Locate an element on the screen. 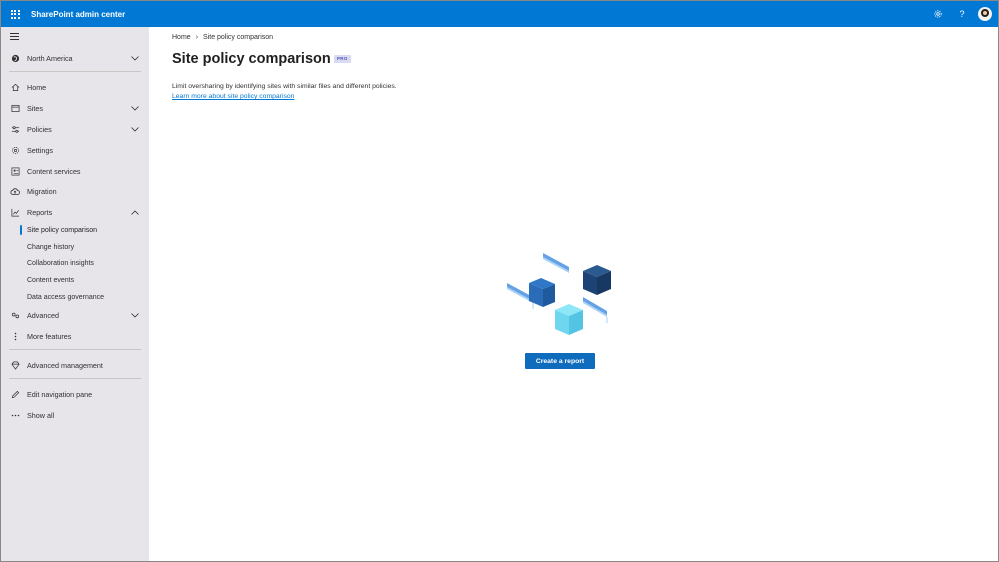 This screenshot has width=999, height=562. sidebar-item-edit-navigation: Edit navigation pane is located at coordinates (75, 394).